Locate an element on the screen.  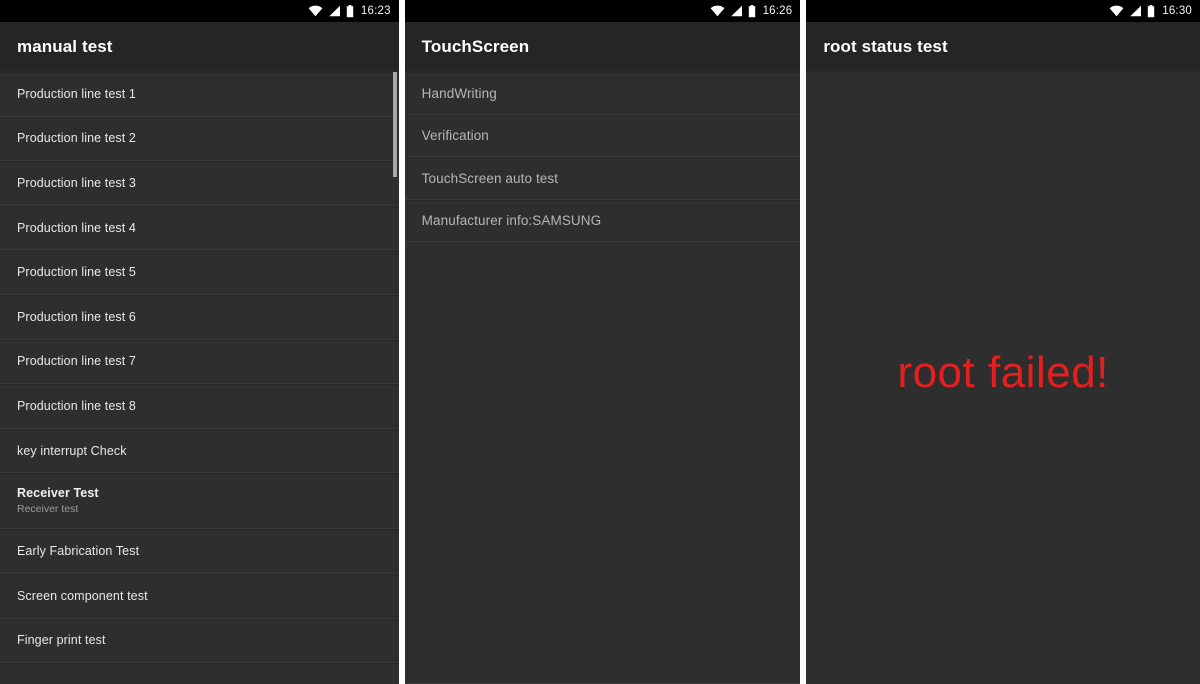
list-item: Manufacturer info:SAMSUNG is located at coordinates (602, 220).